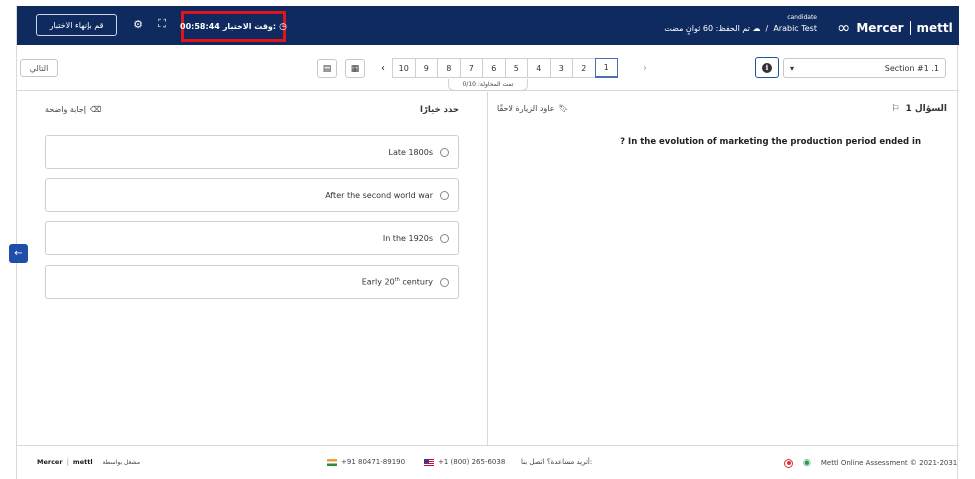  I want to click on brand-mettl: mettl, so click(934, 27).